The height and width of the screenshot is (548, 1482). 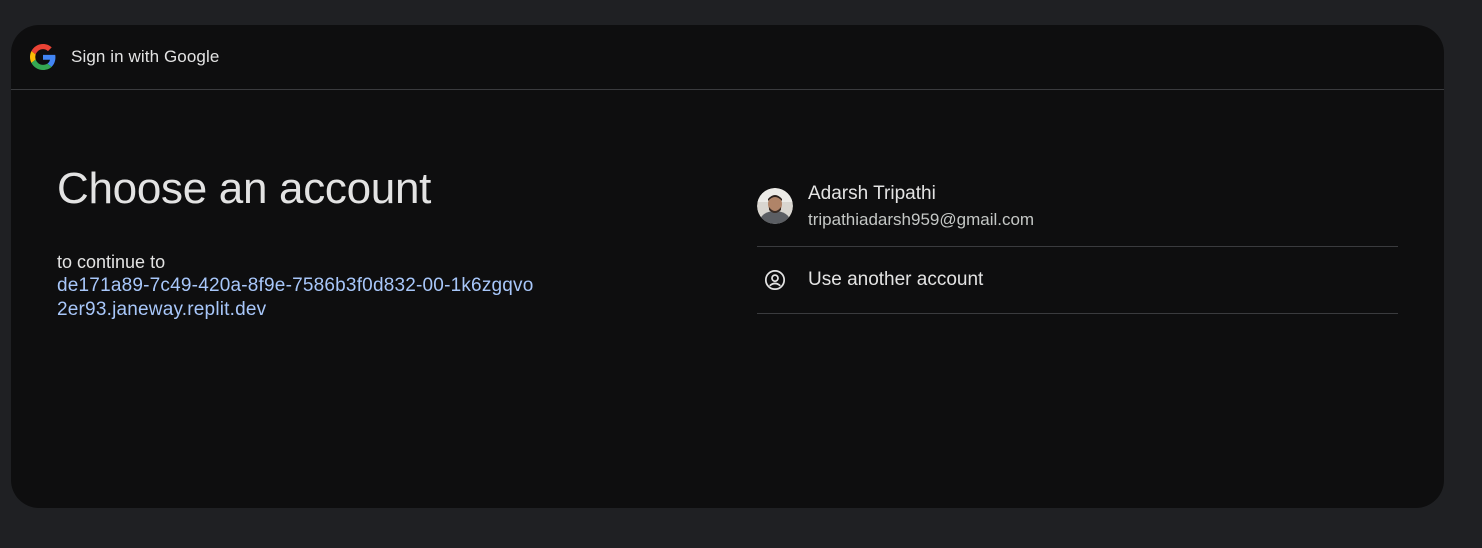 I want to click on account-email: tripathiadarsh959@gmail.com, so click(x=921, y=219).